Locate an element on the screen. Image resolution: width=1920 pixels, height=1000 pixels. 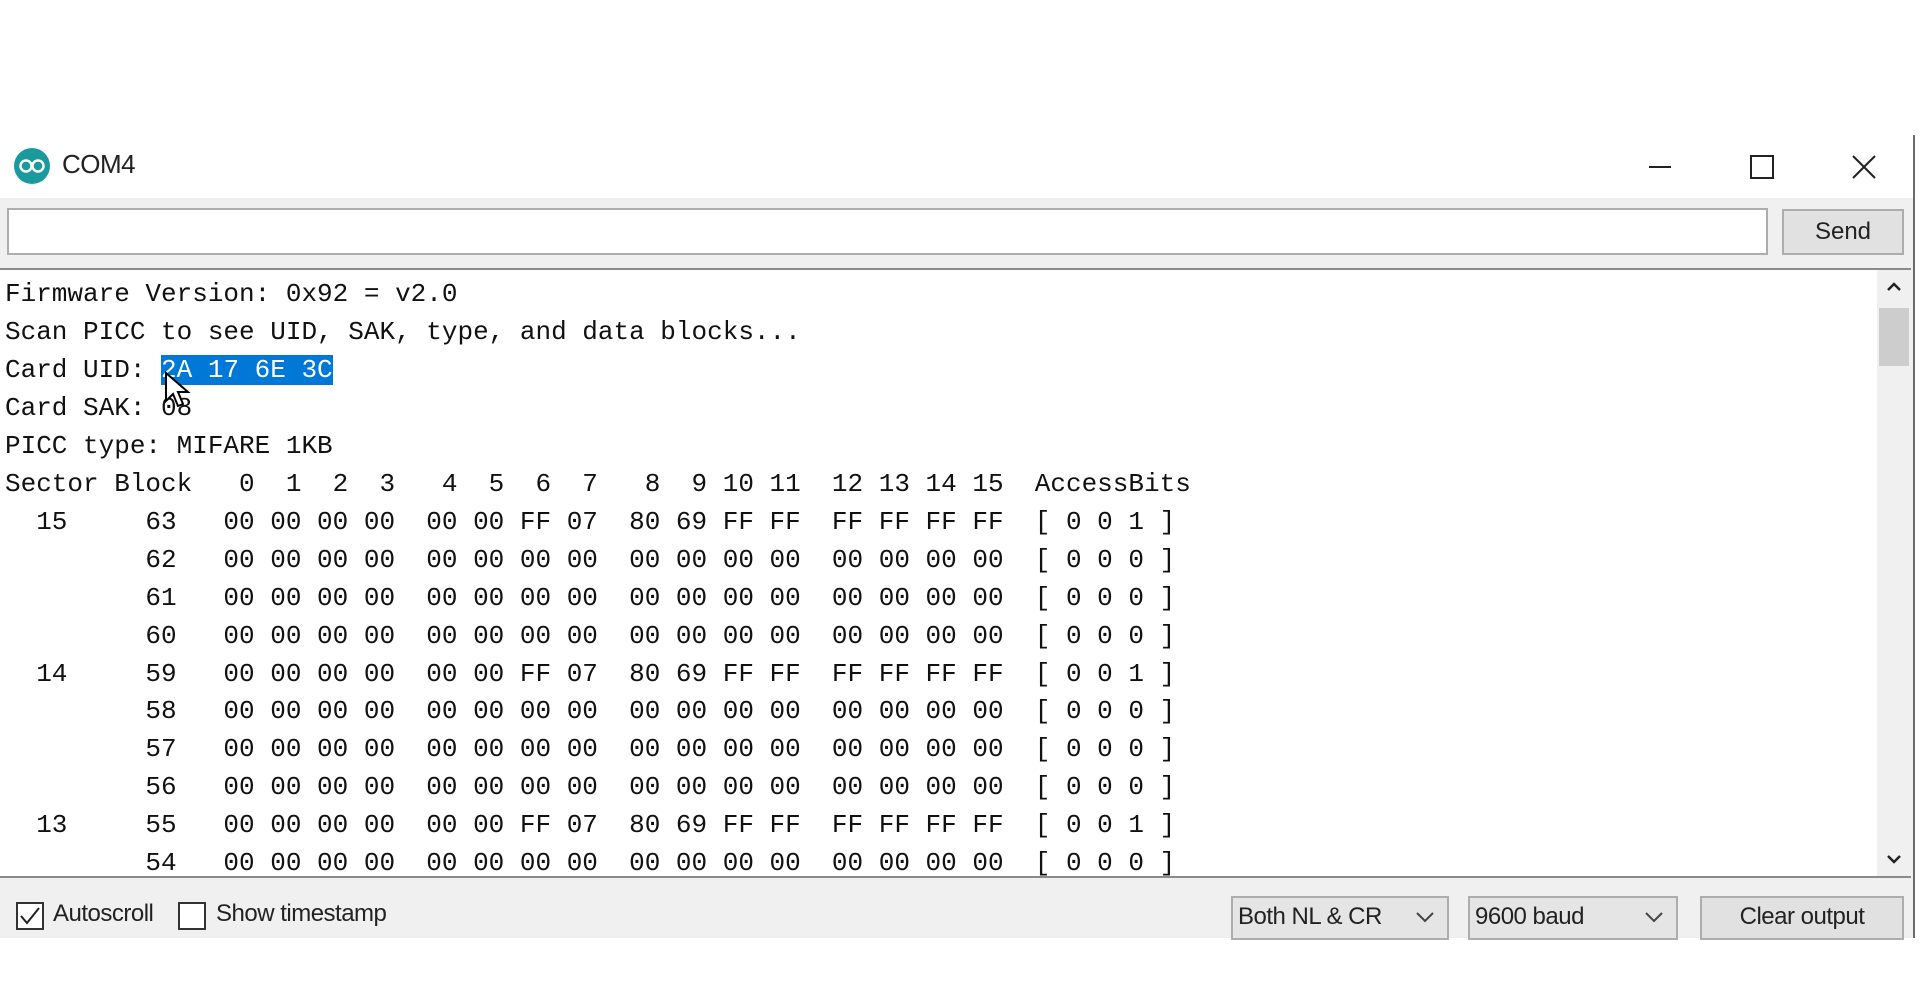
clear-output-button: Clear output is located at coordinates (1802, 918).